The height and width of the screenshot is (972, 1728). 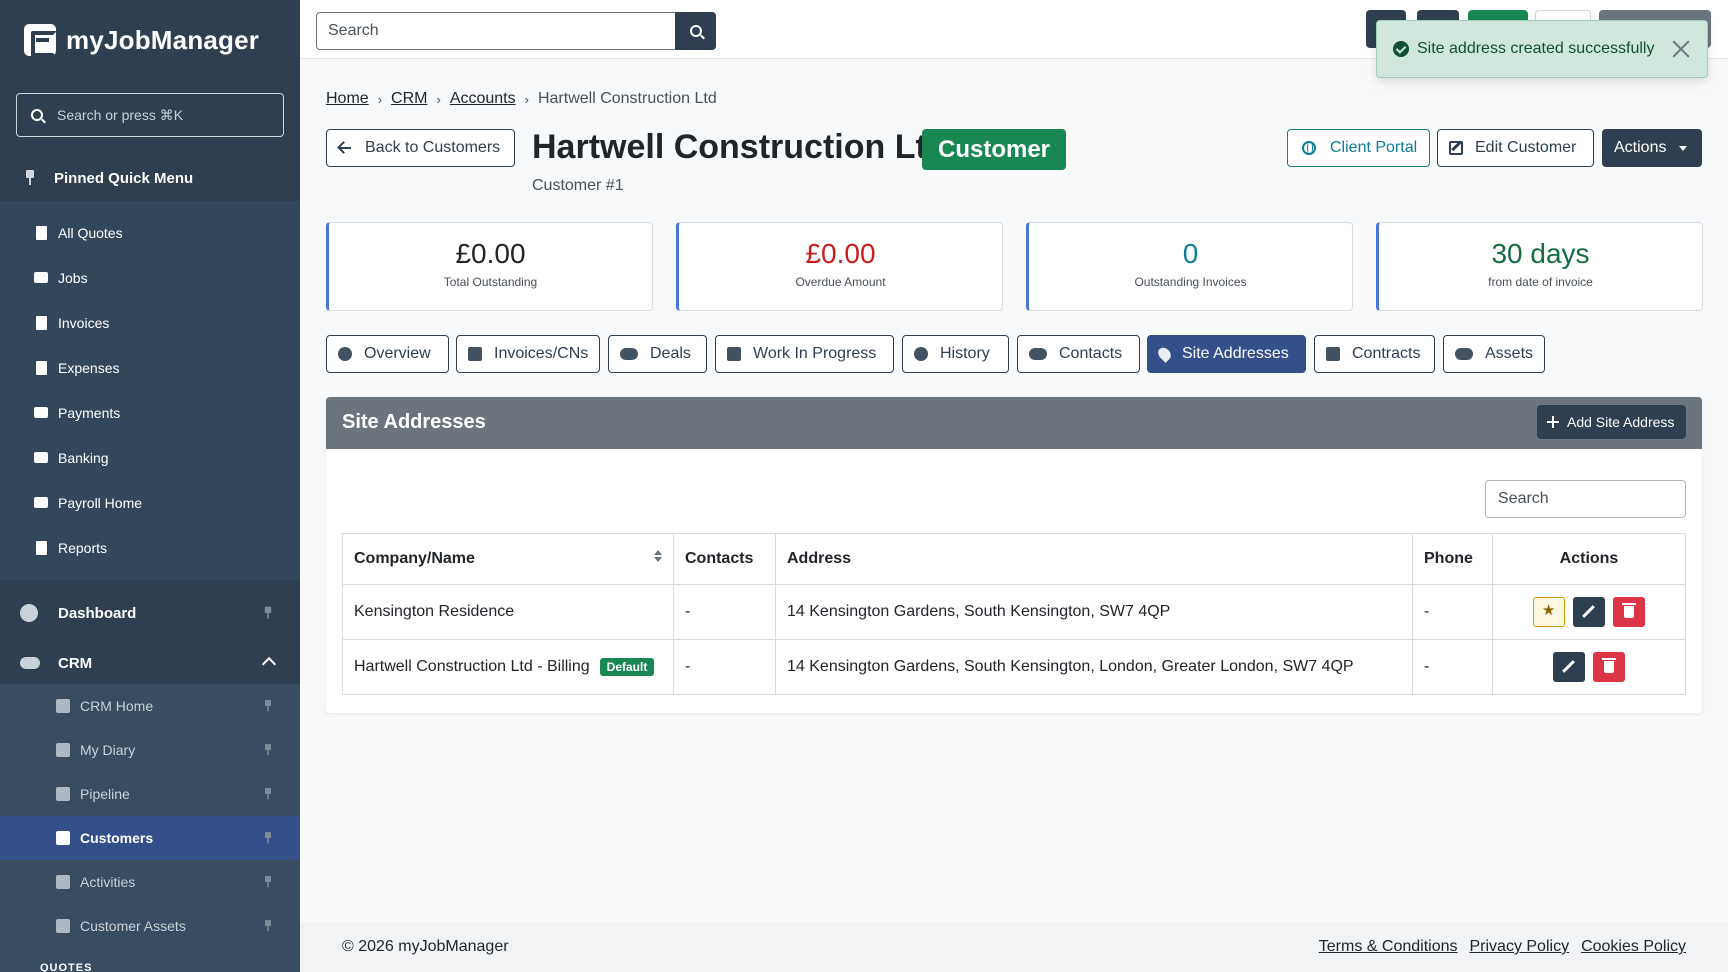 What do you see at coordinates (1633, 947) in the screenshot?
I see `cookies-link: Cookies Policy` at bounding box center [1633, 947].